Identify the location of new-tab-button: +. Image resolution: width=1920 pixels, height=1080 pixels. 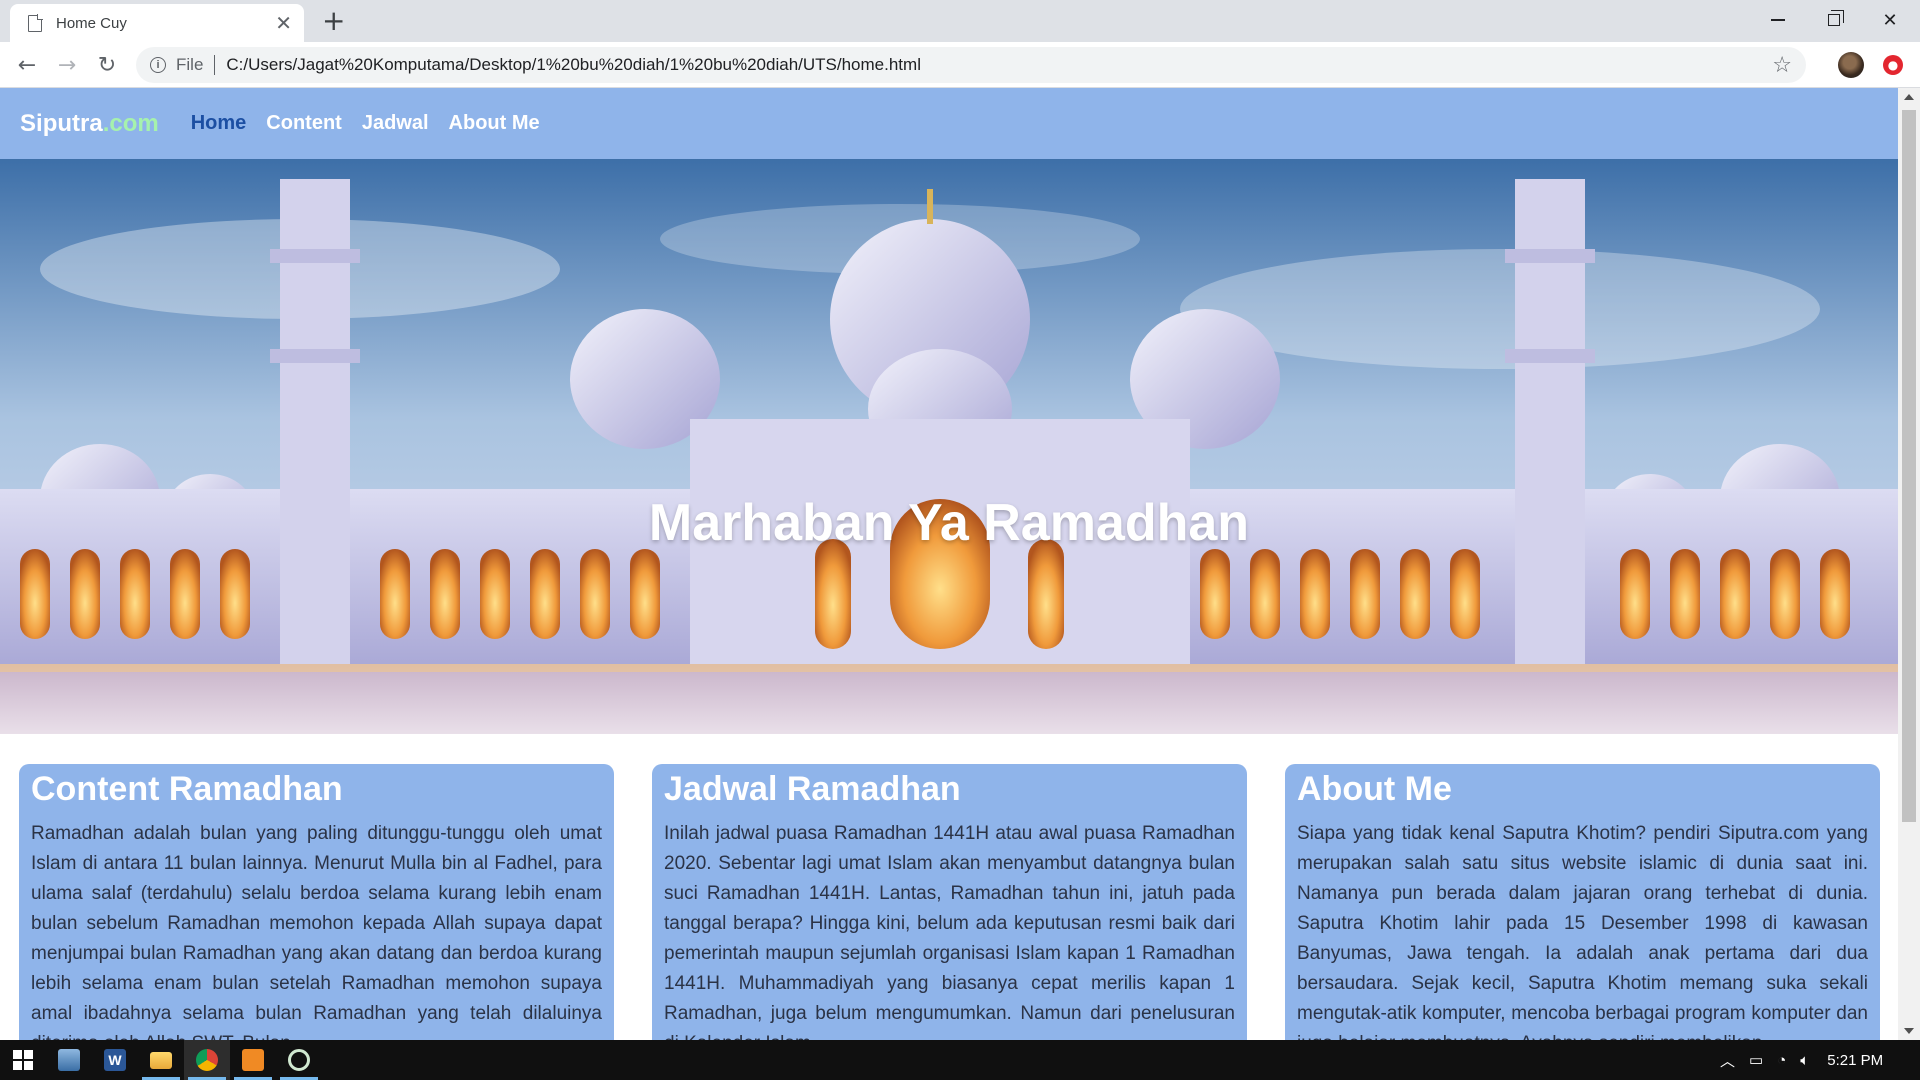
(333, 21).